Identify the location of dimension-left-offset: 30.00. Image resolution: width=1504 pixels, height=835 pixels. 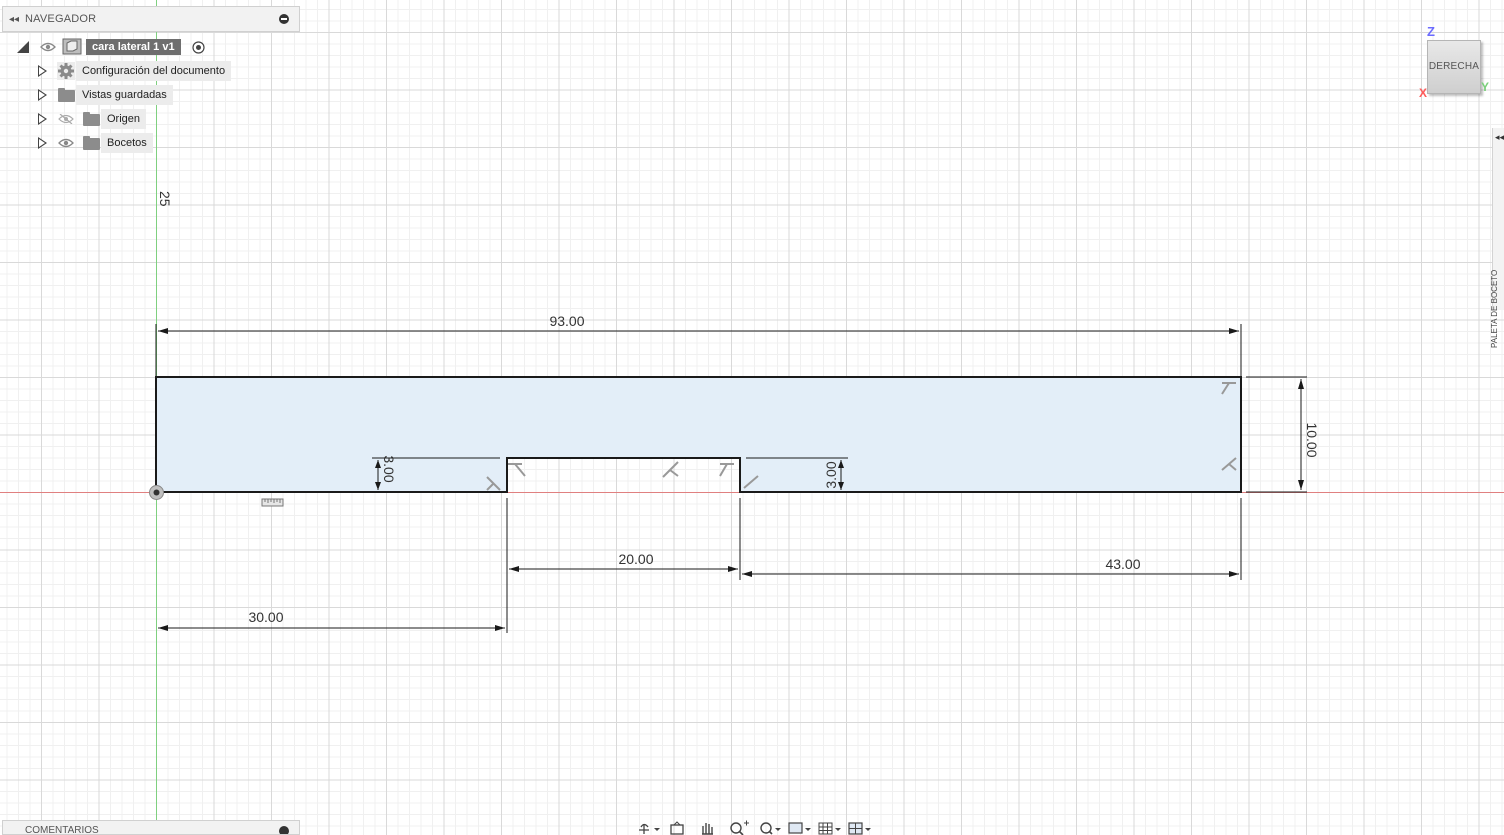
(331, 620).